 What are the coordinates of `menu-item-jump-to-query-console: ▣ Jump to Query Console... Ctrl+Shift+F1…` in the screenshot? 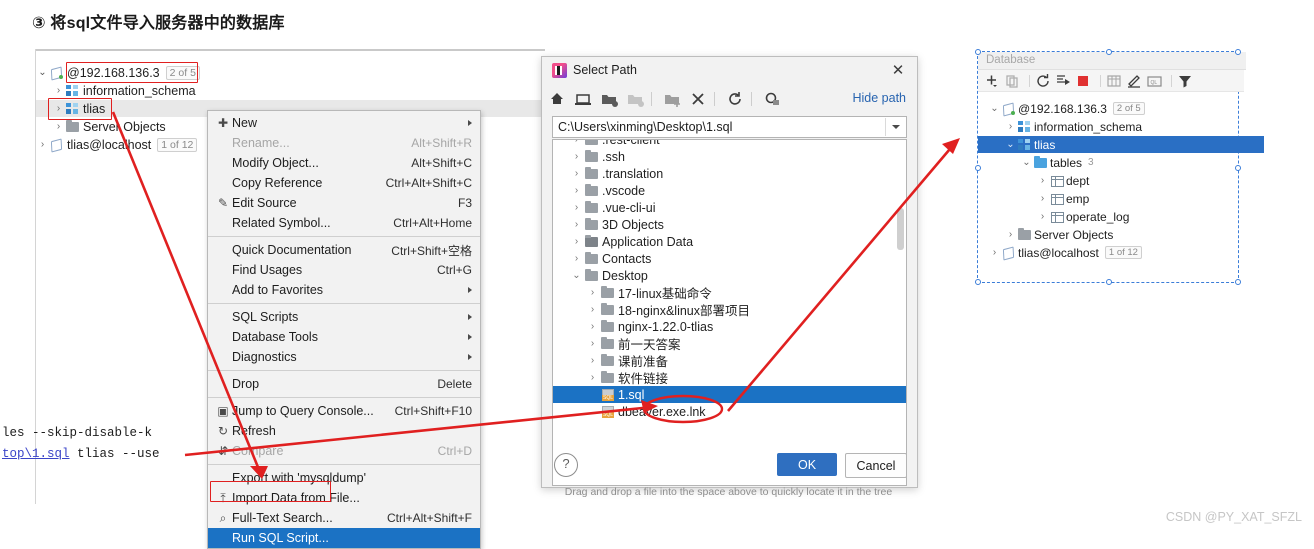 It's located at (344, 411).